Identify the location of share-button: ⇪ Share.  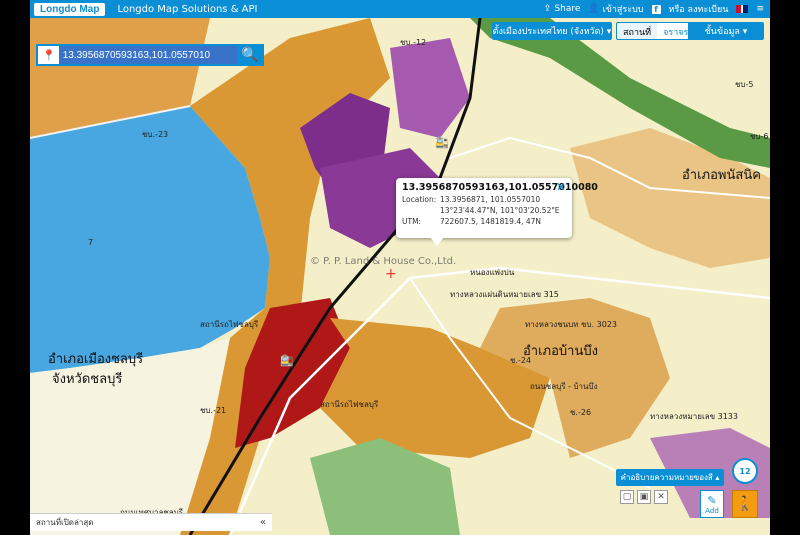
(562, 9).